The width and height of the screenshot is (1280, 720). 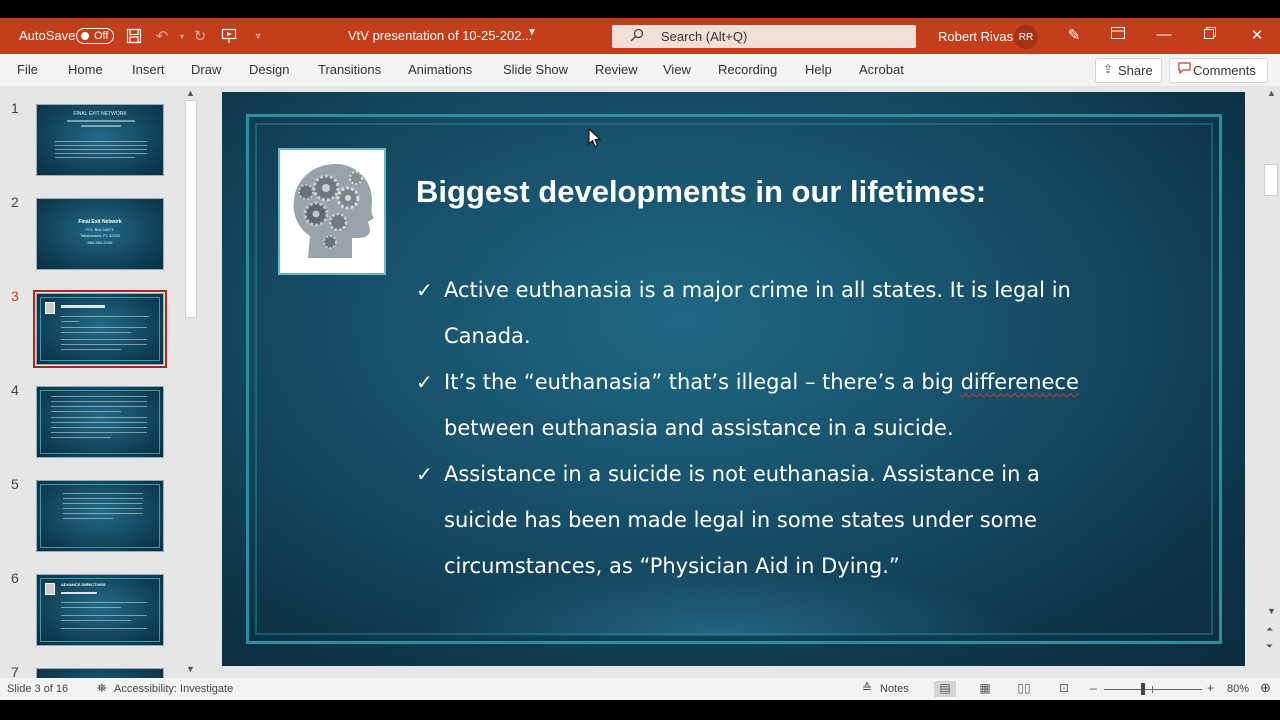 What do you see at coordinates (47, 35) in the screenshot?
I see `autosave-label: AutoSave` at bounding box center [47, 35].